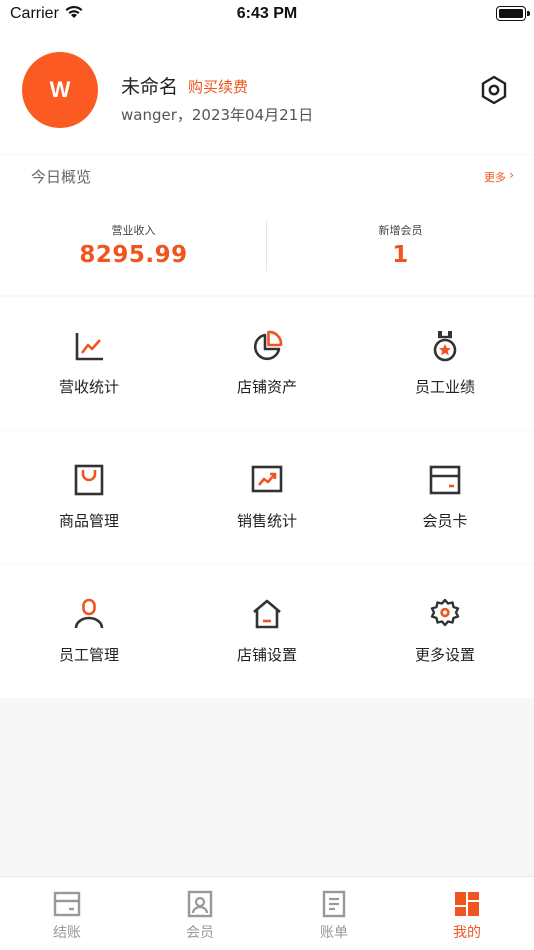  I want to click on status-bar: Carrier 6:43 PM, so click(267, 15).